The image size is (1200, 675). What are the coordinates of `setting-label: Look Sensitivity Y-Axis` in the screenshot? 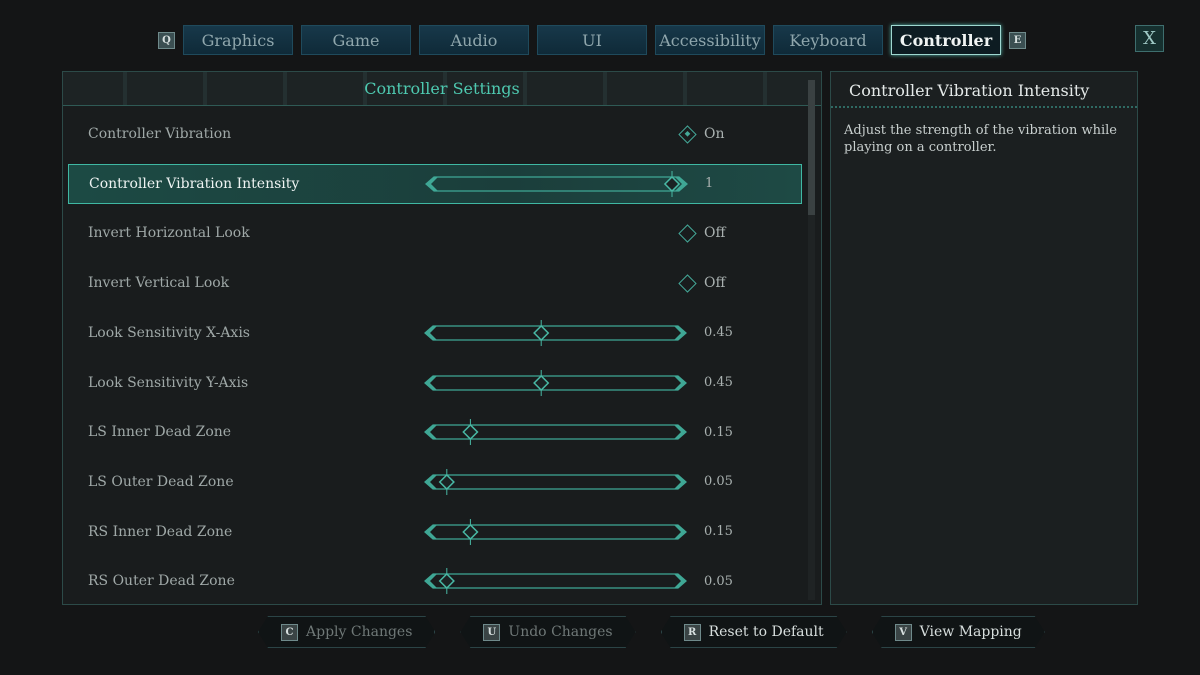 It's located at (168, 382).